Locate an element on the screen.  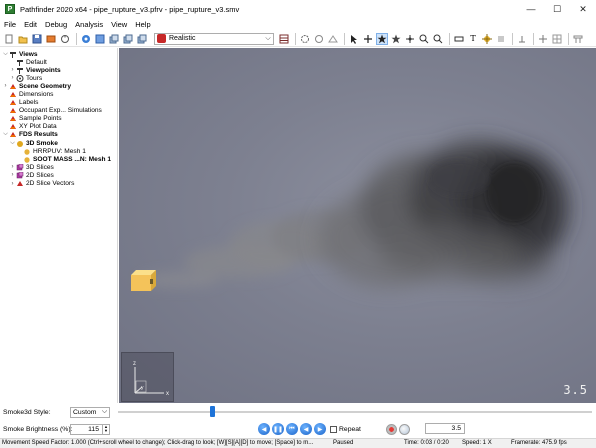
minimize-button: — is located at coordinates (531, 9).